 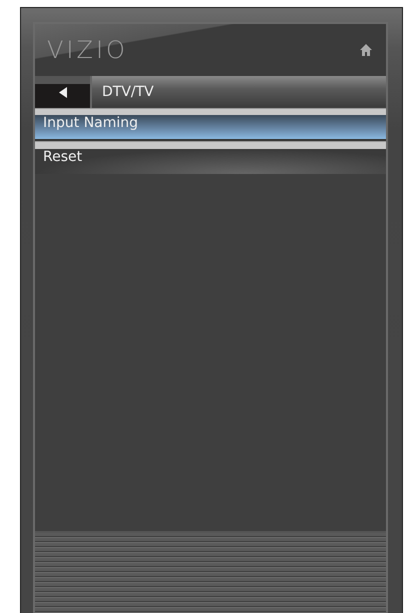 I want to click on menu-title: DTV/TV, so click(x=239, y=92).